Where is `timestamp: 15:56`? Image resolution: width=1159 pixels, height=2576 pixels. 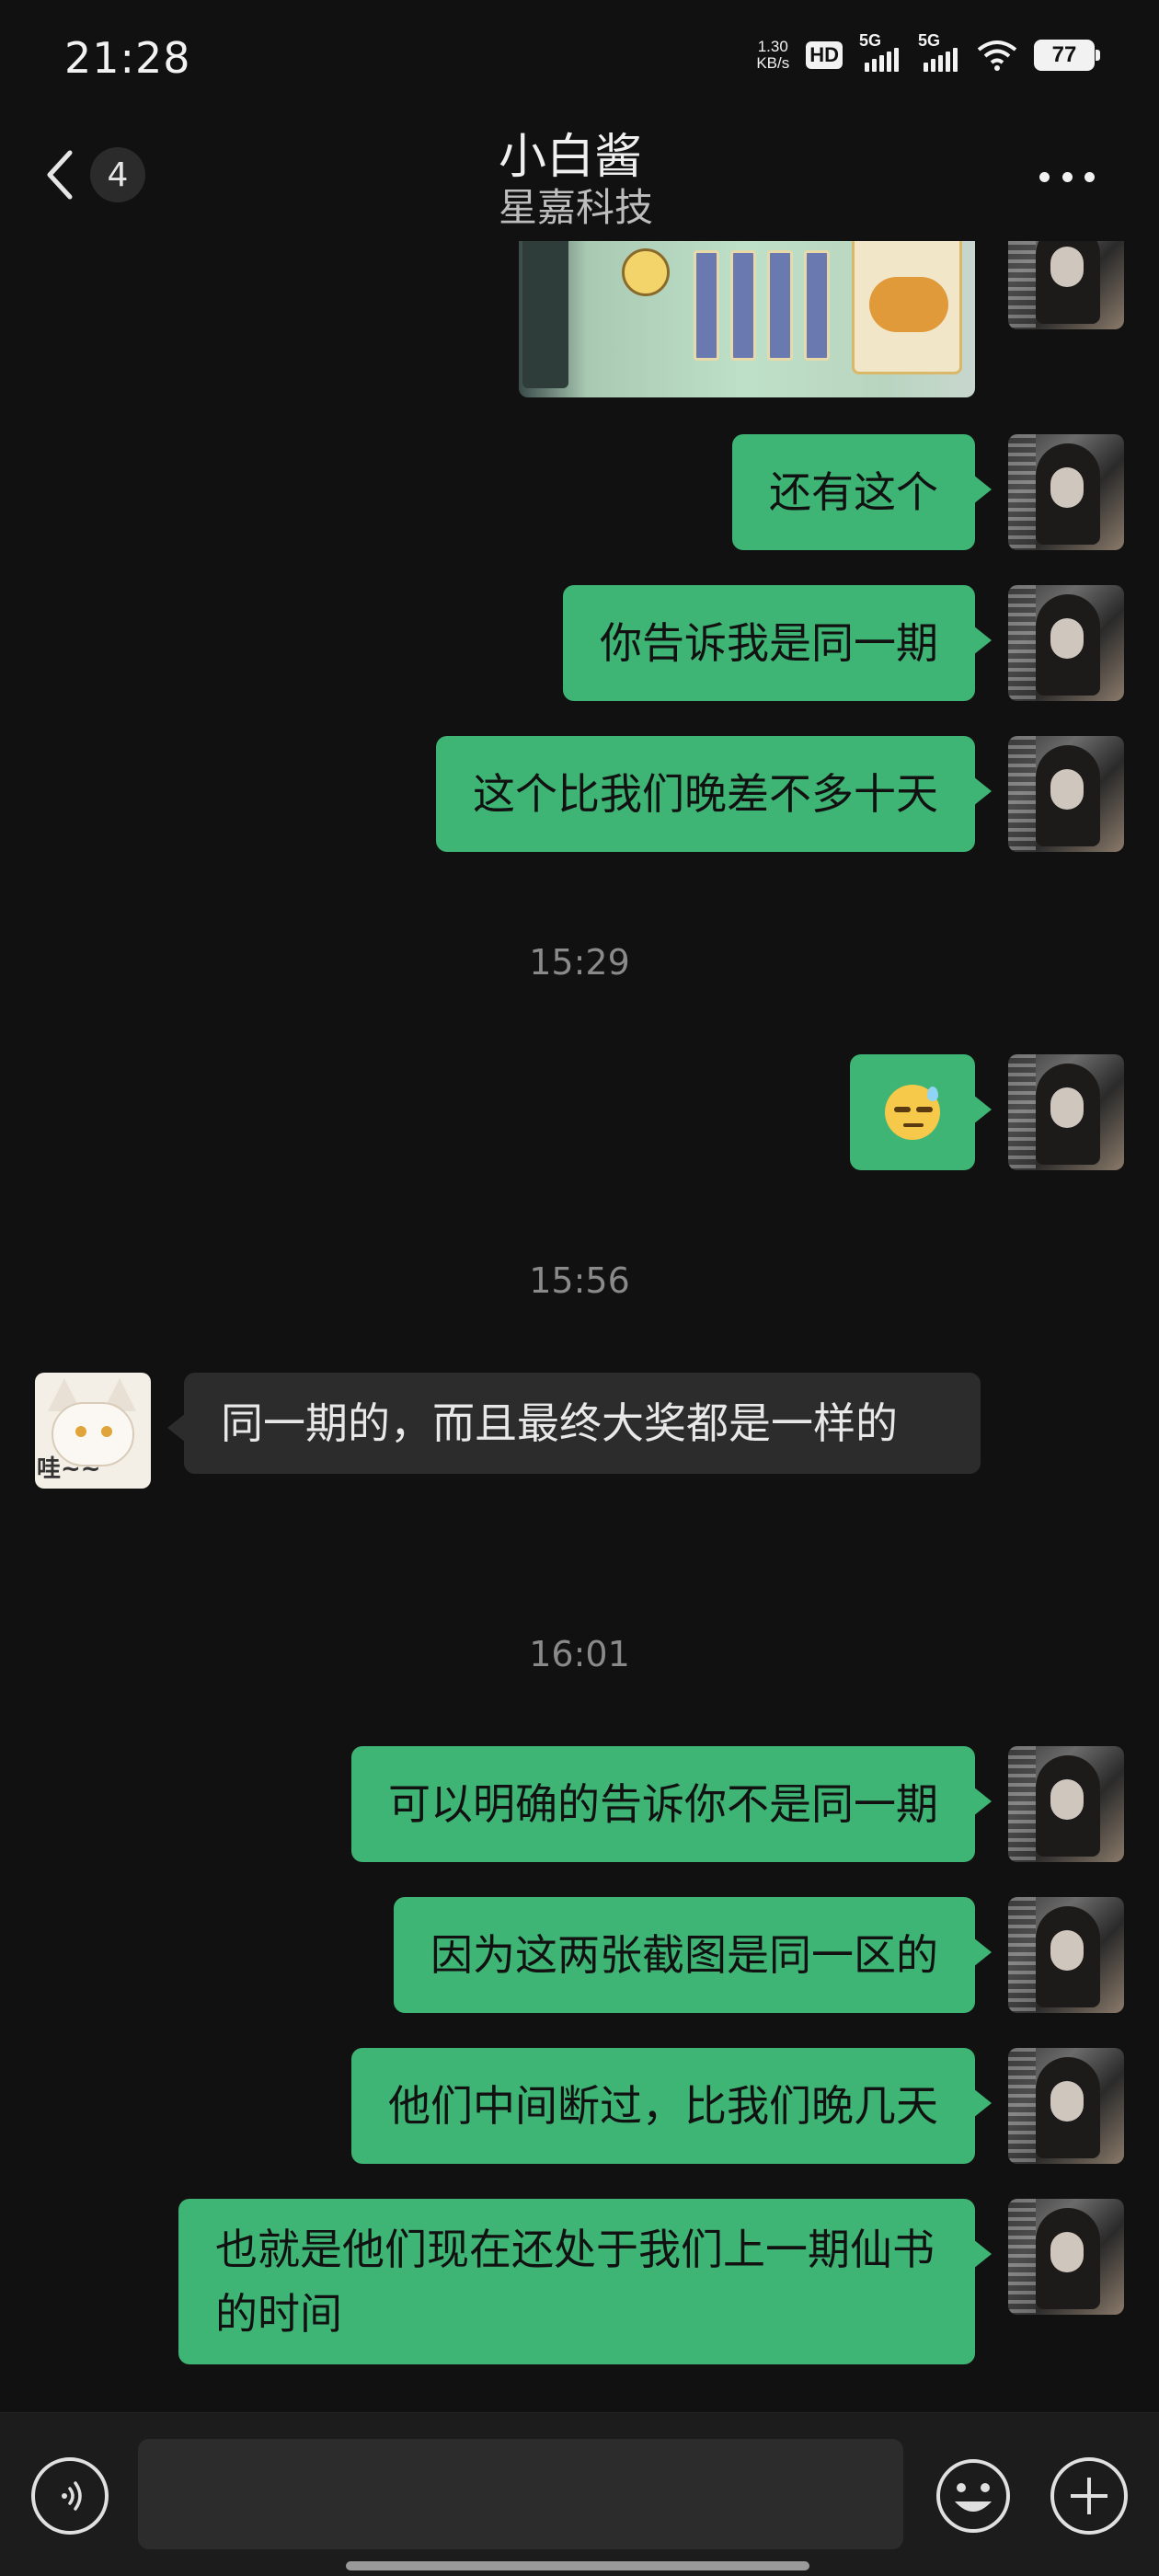
timestamp: 15:56 is located at coordinates (579, 1280).